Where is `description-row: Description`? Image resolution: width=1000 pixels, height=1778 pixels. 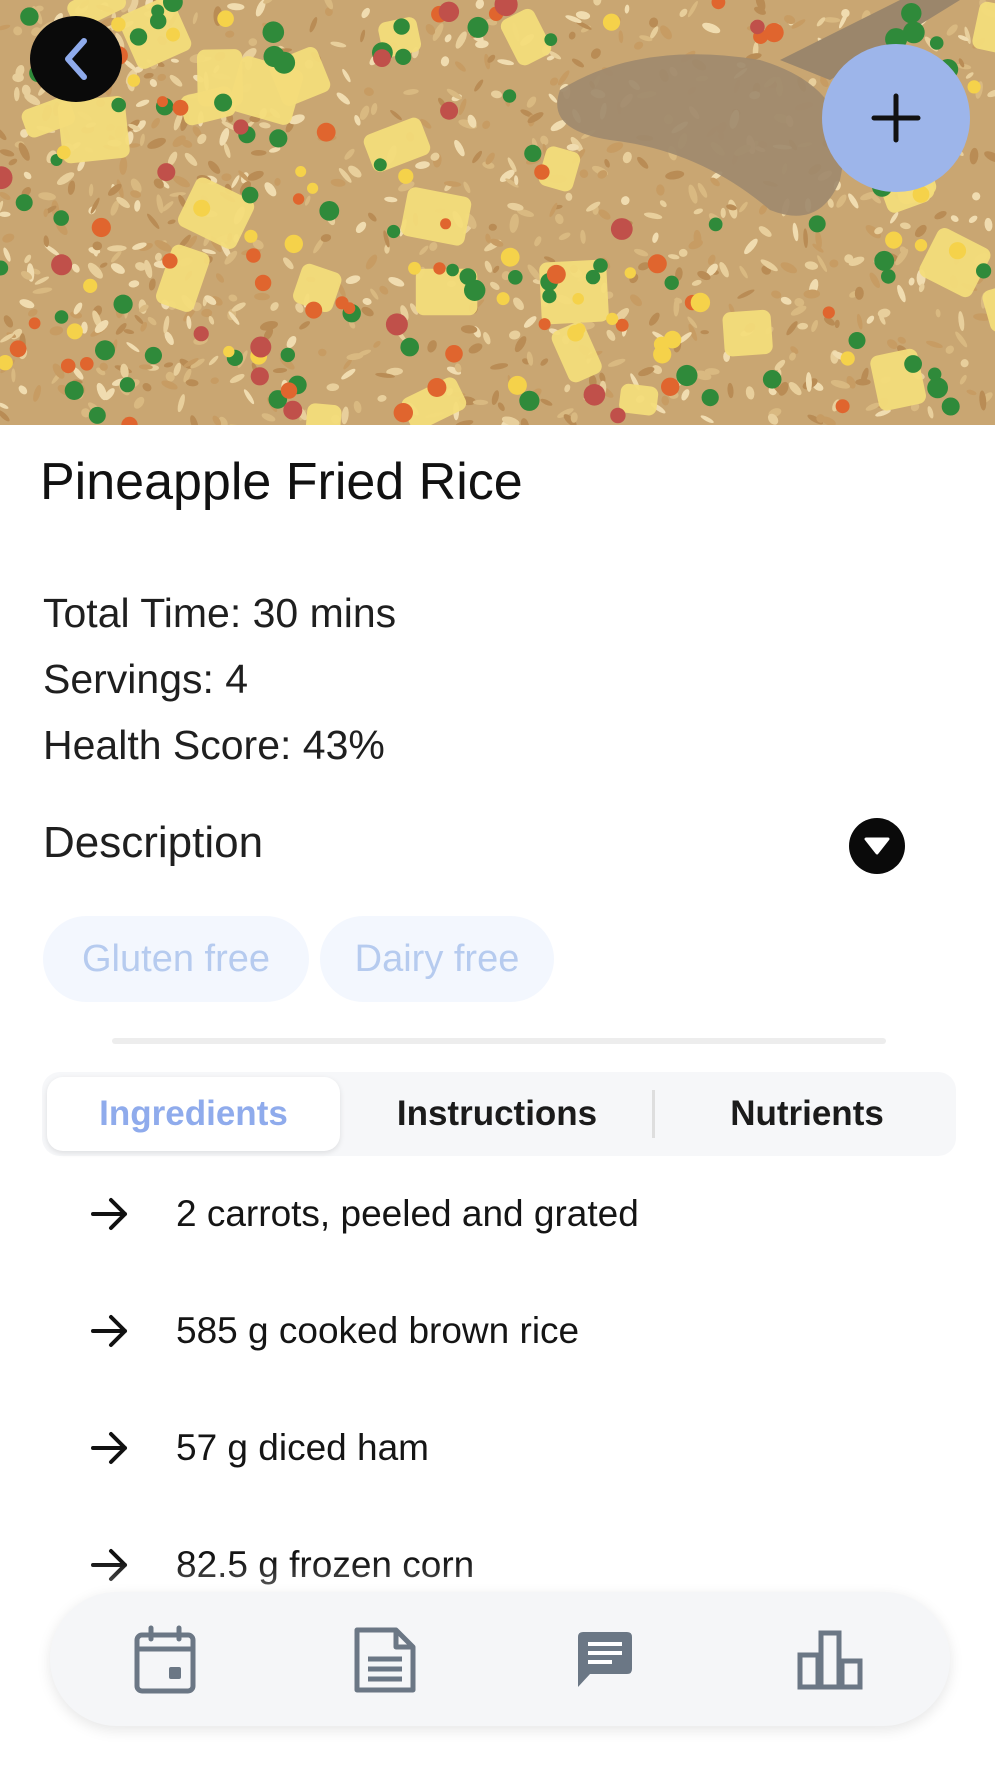
description-row: Description is located at coordinates (474, 846).